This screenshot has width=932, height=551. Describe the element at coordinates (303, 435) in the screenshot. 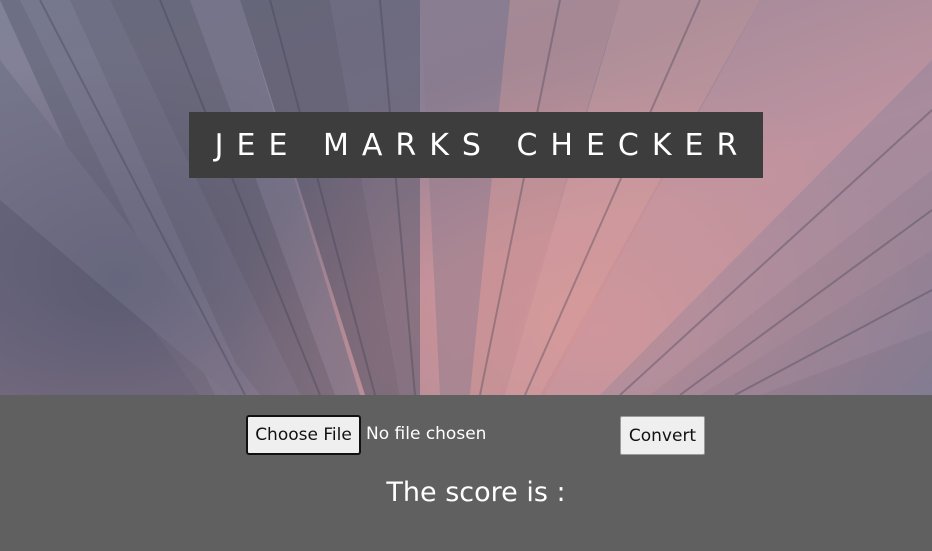

I see `choose-file-button: Choose File` at that location.